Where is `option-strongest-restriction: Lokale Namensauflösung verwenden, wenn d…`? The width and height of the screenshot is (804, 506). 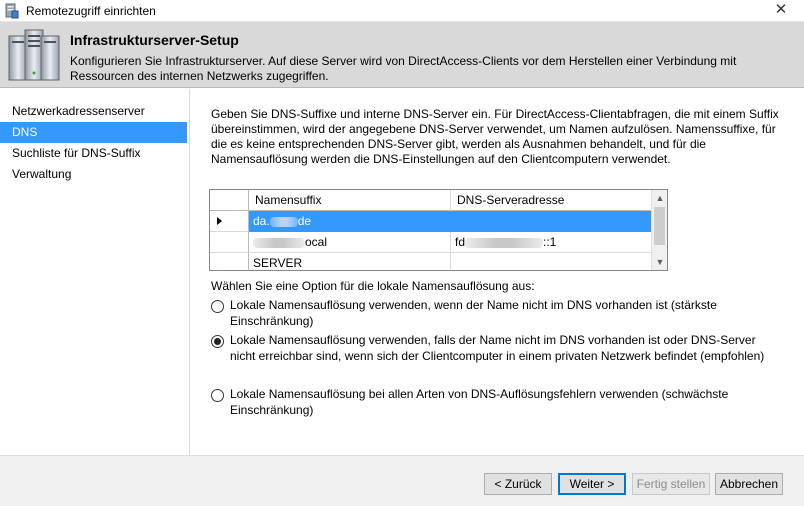
option-strongest-restriction: Lokale Namensauflösung verwenden, wenn d… is located at coordinates (496, 314).